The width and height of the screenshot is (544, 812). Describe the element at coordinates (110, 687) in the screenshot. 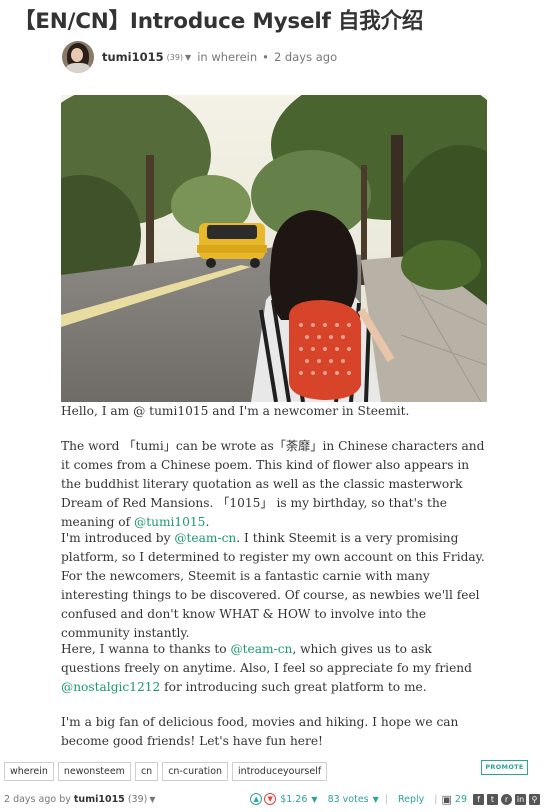

I see `mention-link-nostalgic1212: @nostalgic1212` at that location.